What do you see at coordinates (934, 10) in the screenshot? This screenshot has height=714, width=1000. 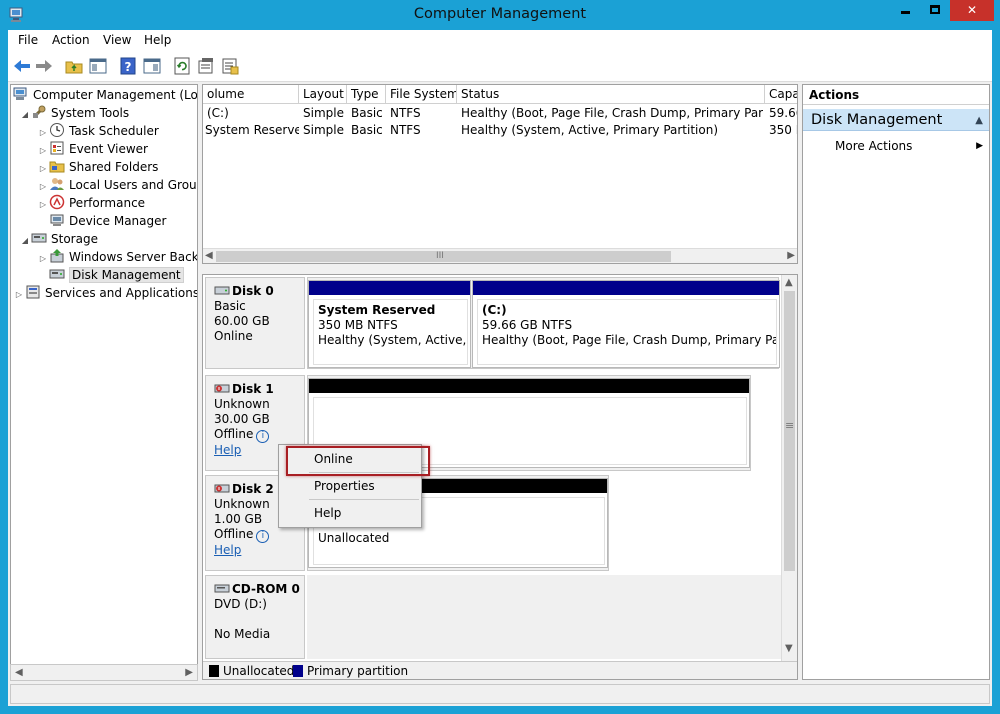 I see `maximize-button` at bounding box center [934, 10].